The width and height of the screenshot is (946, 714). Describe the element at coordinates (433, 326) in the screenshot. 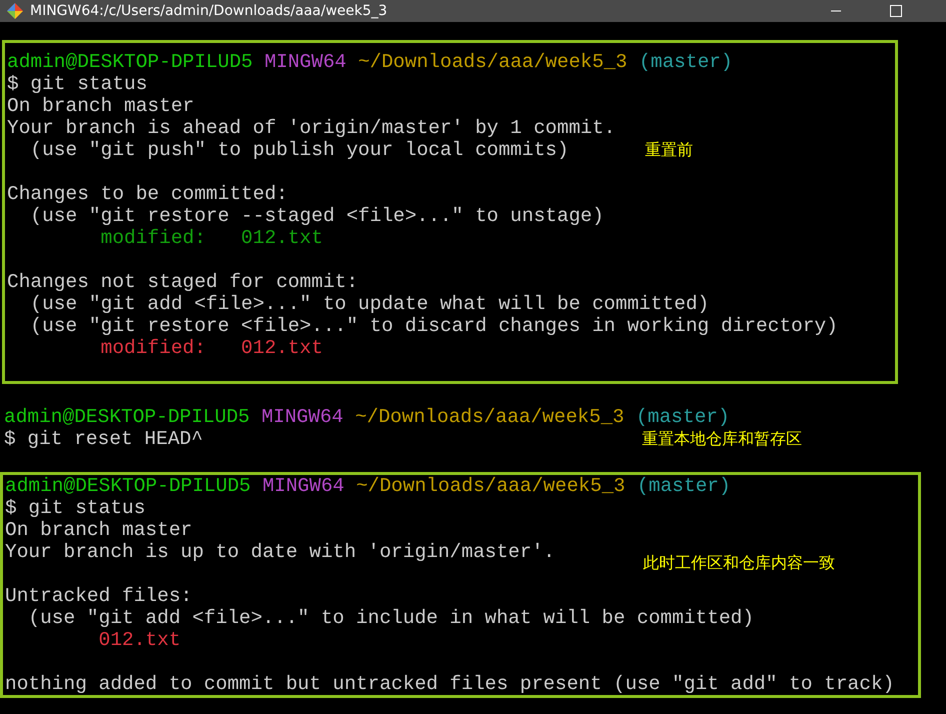

I see `terminal-text: (use "git restore <file>..." to discard changes in working directory)` at that location.